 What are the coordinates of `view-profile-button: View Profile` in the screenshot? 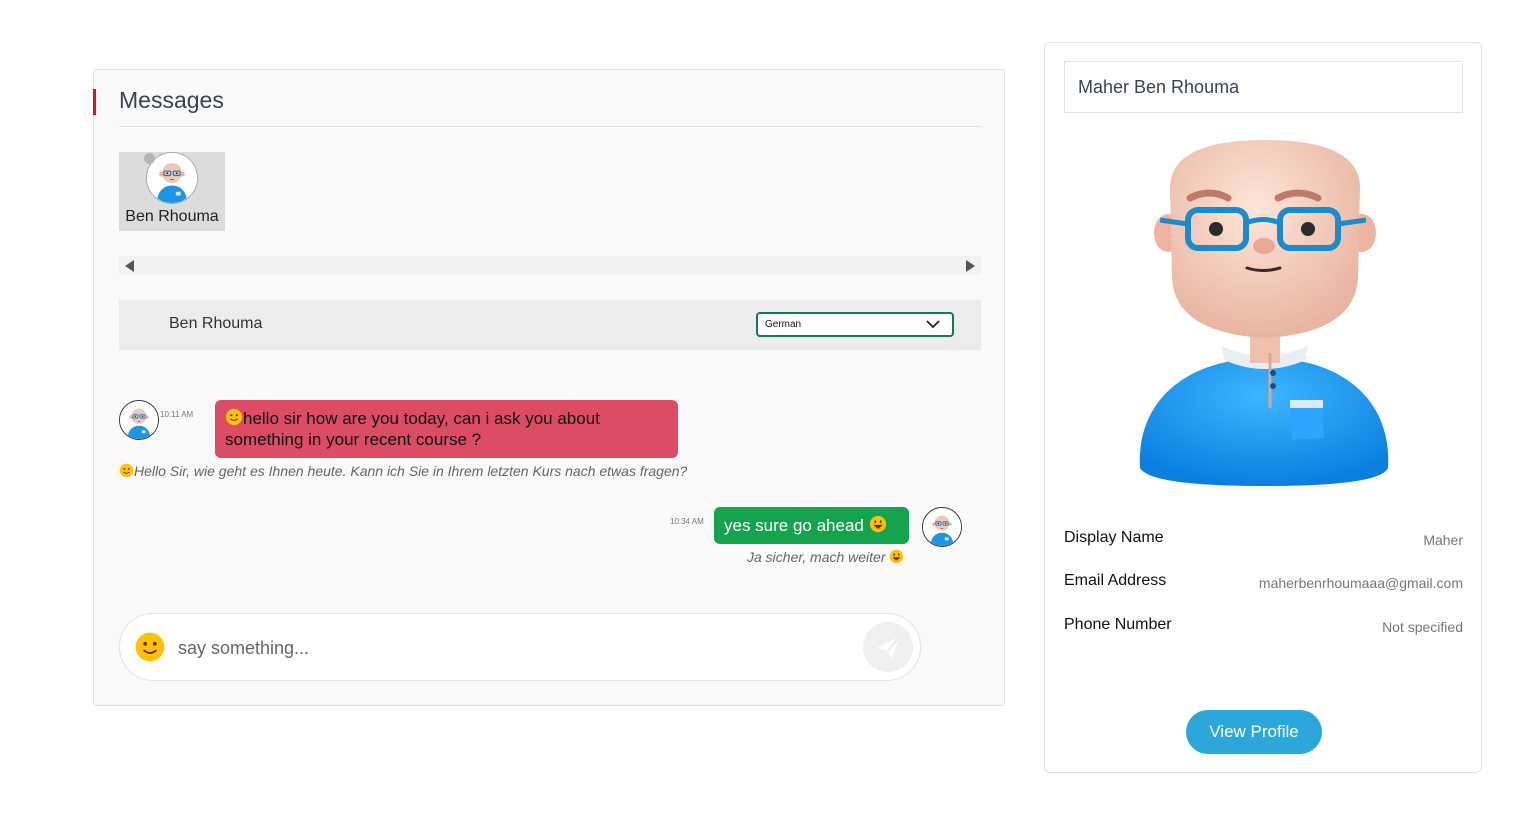 It's located at (1254, 732).